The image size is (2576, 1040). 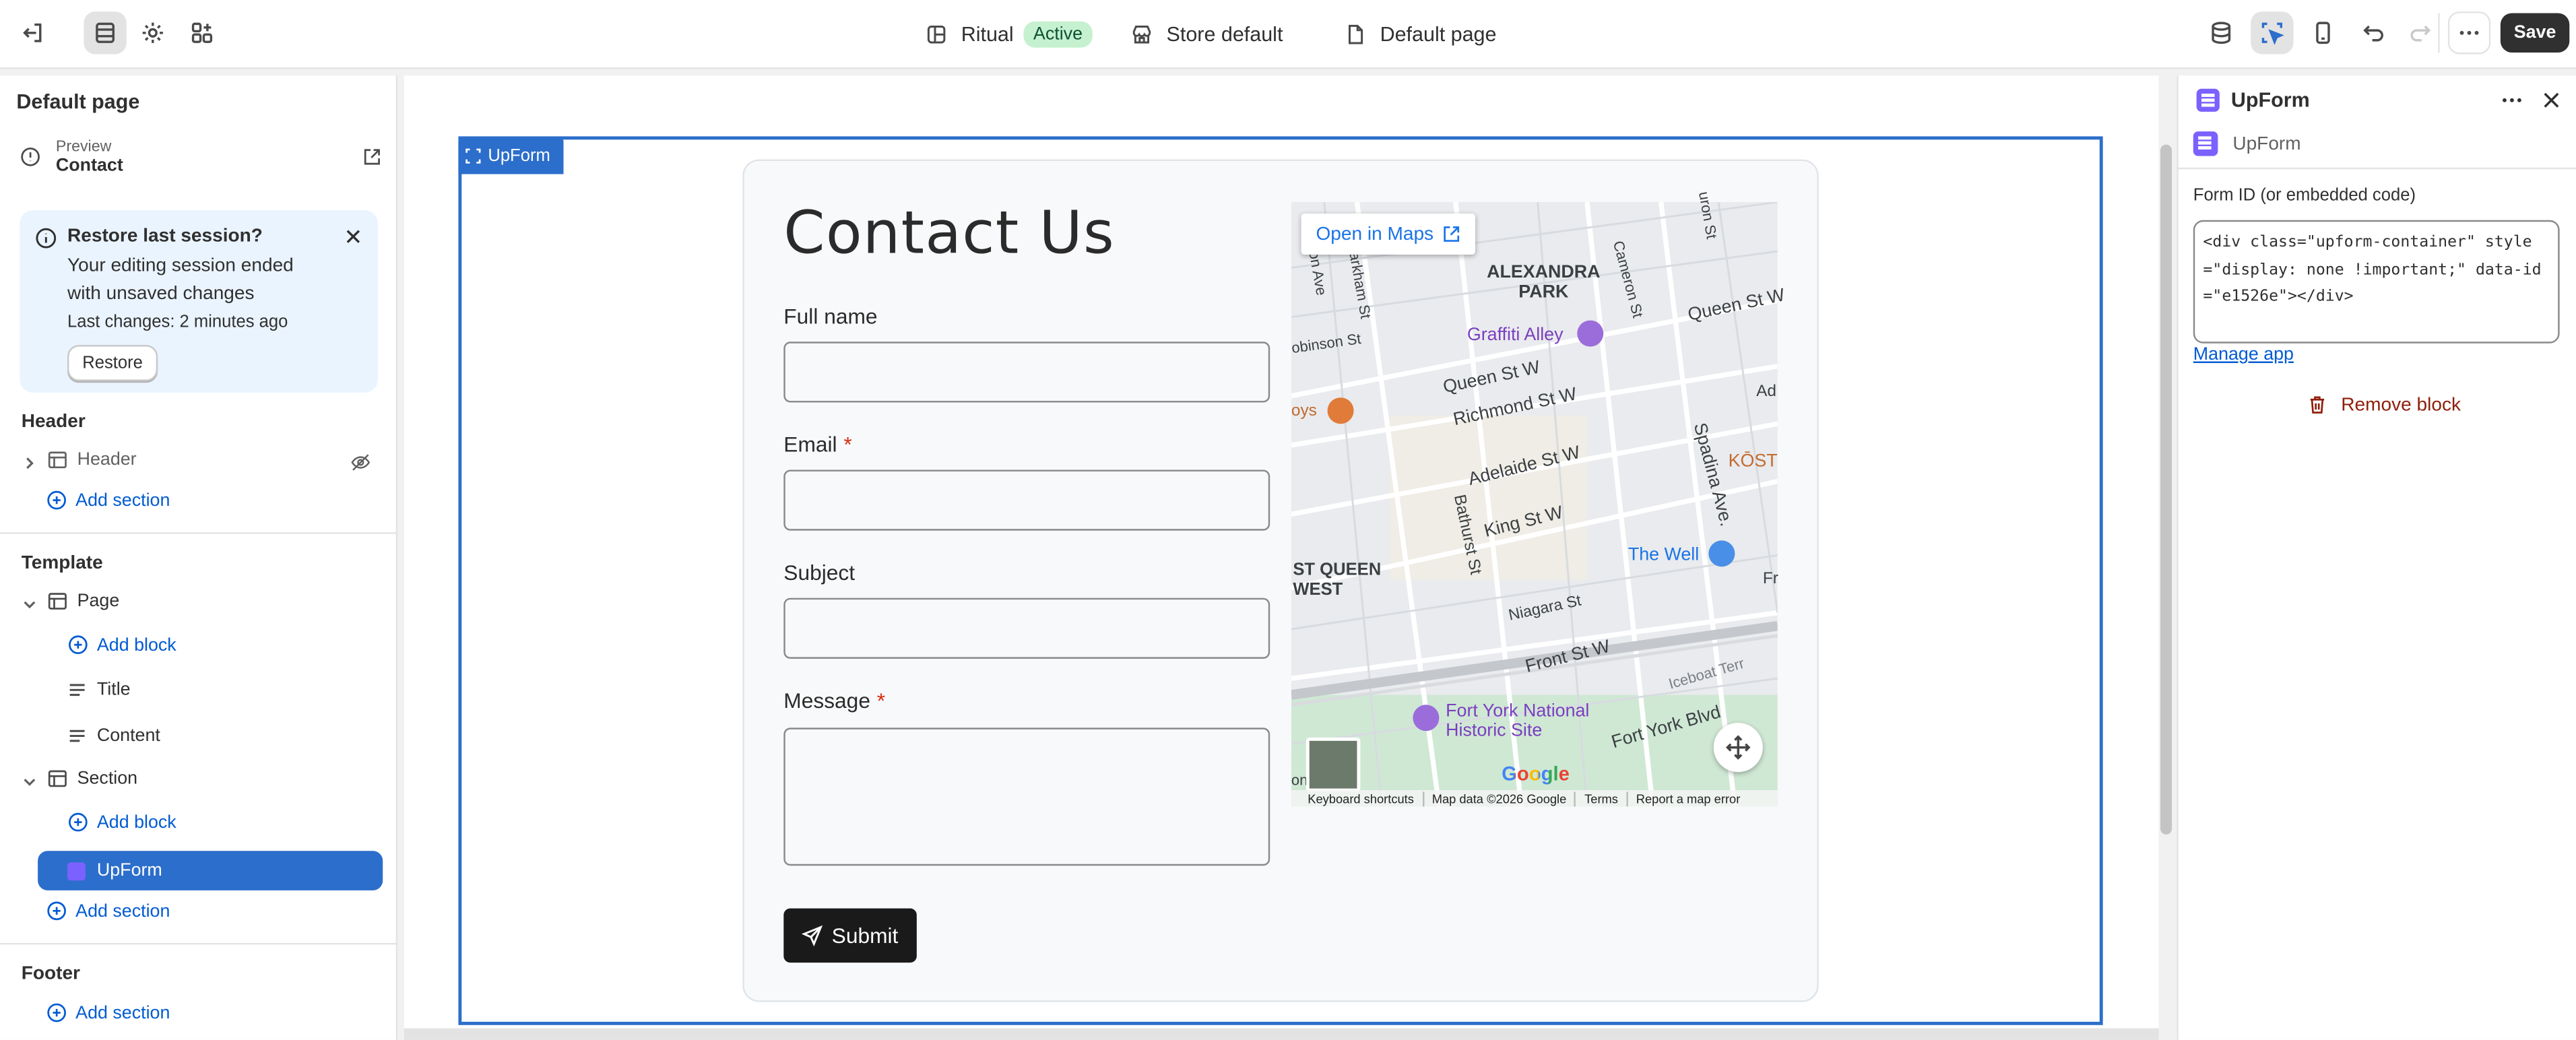 What do you see at coordinates (2420, 32) in the screenshot?
I see `redo-icon` at bounding box center [2420, 32].